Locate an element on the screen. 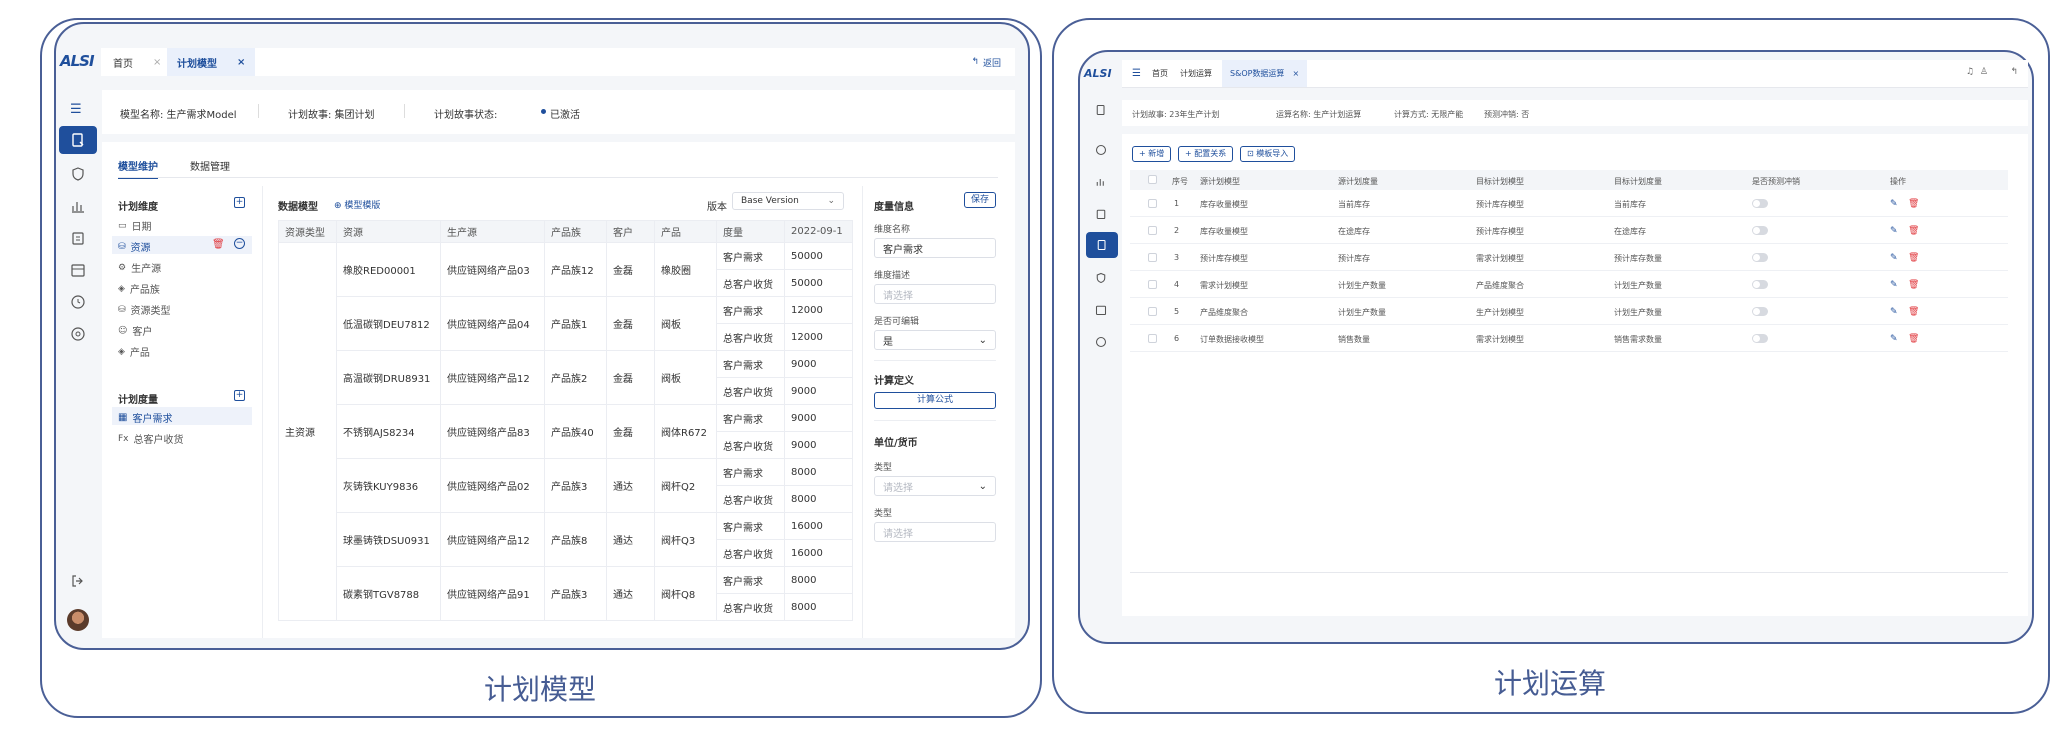  tab-plan-calc: 计划运算 is located at coordinates (1196, 73).